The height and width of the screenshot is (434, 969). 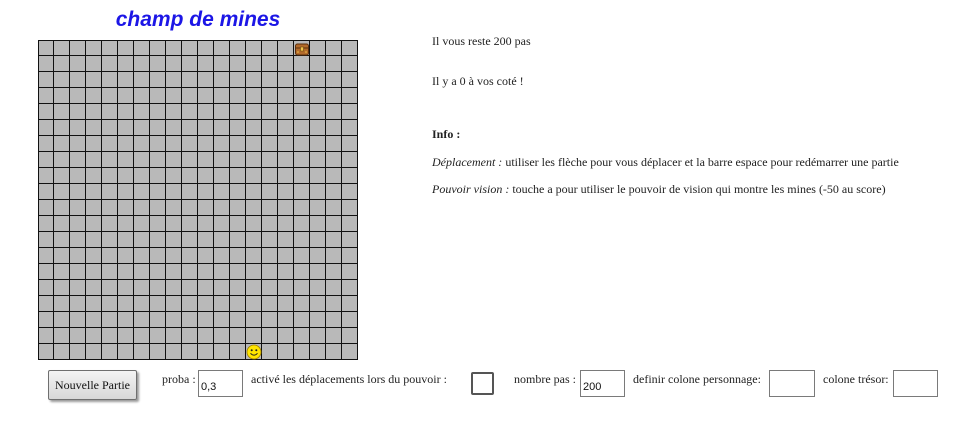 What do you see at coordinates (92, 385) in the screenshot?
I see `new-game-button: Nouvelle Partie` at bounding box center [92, 385].